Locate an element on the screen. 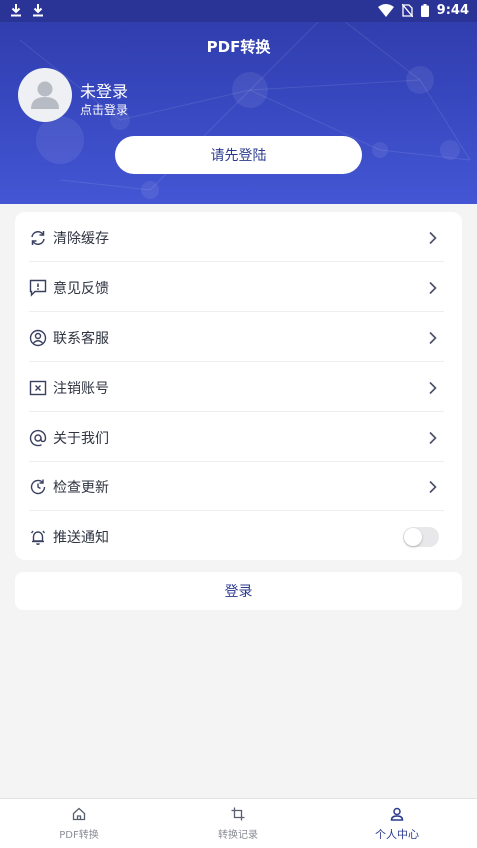 The width and height of the screenshot is (477, 848). menu-label: 推送通知 is located at coordinates (81, 537).